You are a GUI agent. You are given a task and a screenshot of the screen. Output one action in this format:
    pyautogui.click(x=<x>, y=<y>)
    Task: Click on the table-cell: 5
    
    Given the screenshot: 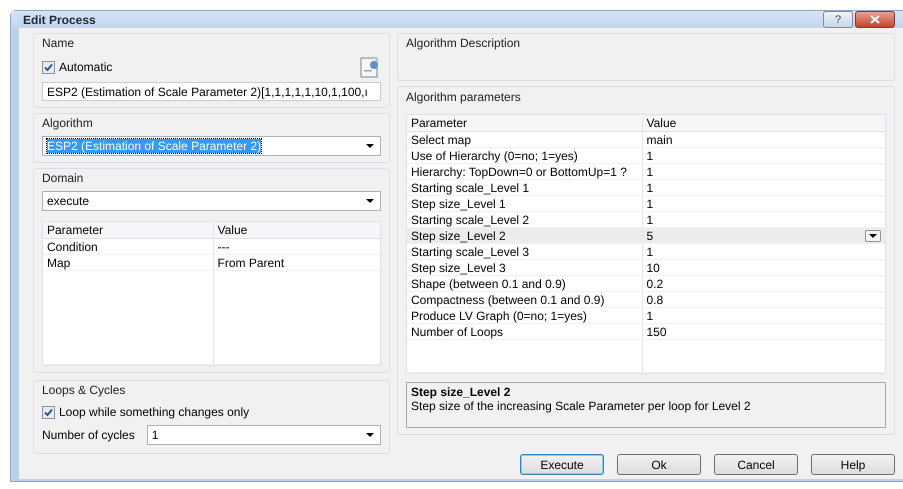 What is the action you would take?
    pyautogui.click(x=650, y=235)
    